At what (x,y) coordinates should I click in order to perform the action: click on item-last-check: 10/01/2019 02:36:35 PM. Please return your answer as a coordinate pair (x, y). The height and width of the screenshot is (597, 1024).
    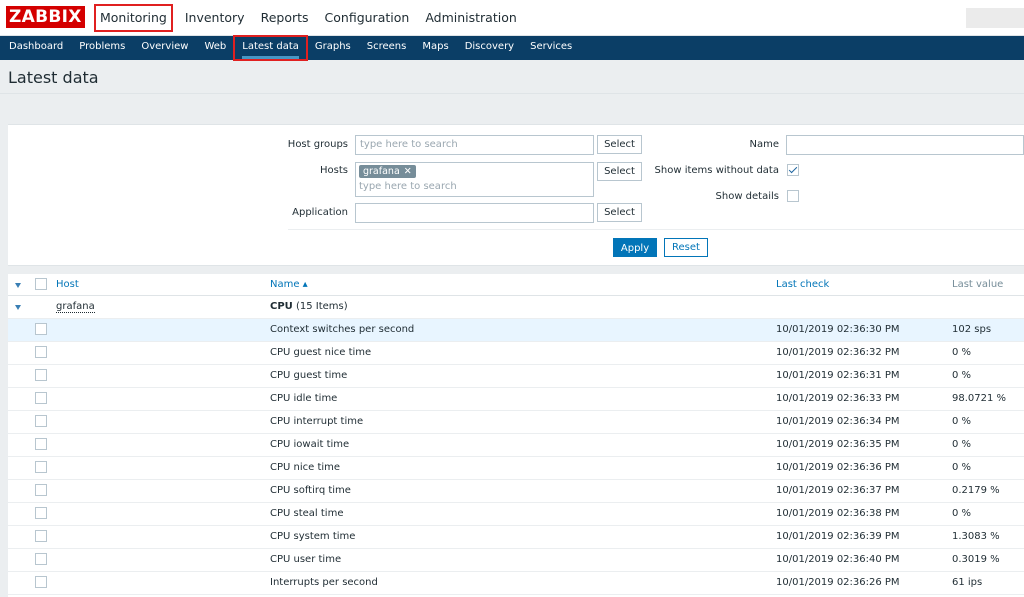
    Looking at the image, I should click on (838, 444).